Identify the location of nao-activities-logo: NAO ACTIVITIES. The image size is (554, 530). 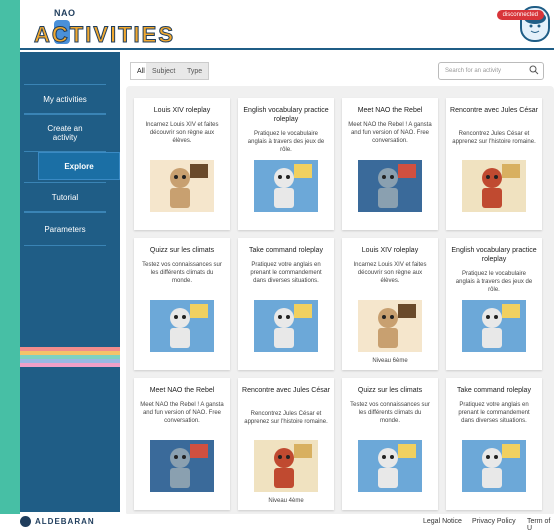
(102, 27).